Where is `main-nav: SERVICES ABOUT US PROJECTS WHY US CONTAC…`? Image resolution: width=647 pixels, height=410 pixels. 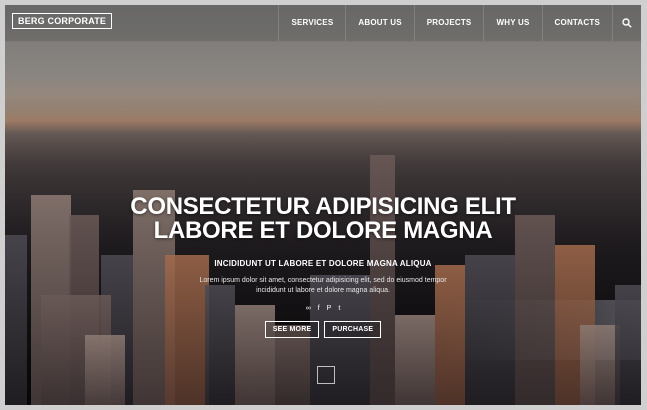 main-nav: SERVICES ABOUT US PROJECTS WHY US CONTAC… is located at coordinates (459, 23).